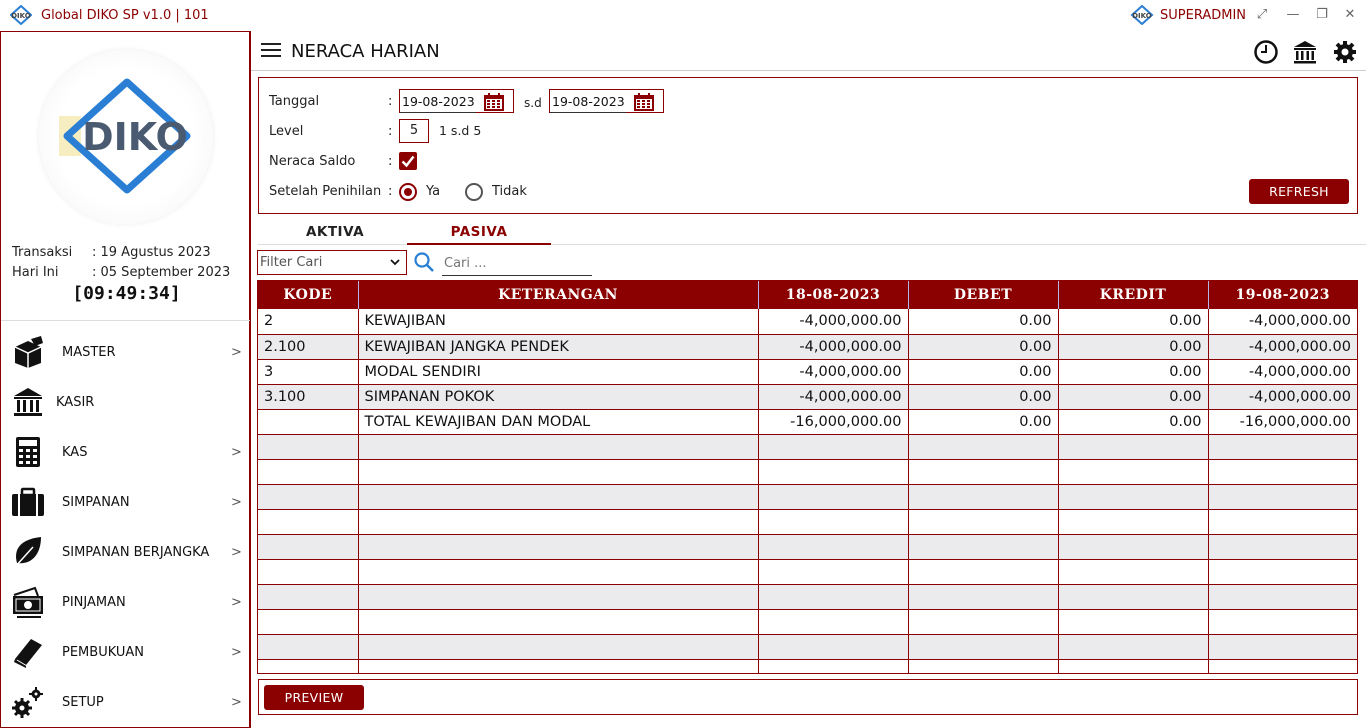 The height and width of the screenshot is (728, 1366). What do you see at coordinates (1350, 15) in the screenshot?
I see `close-button: ✕` at bounding box center [1350, 15].